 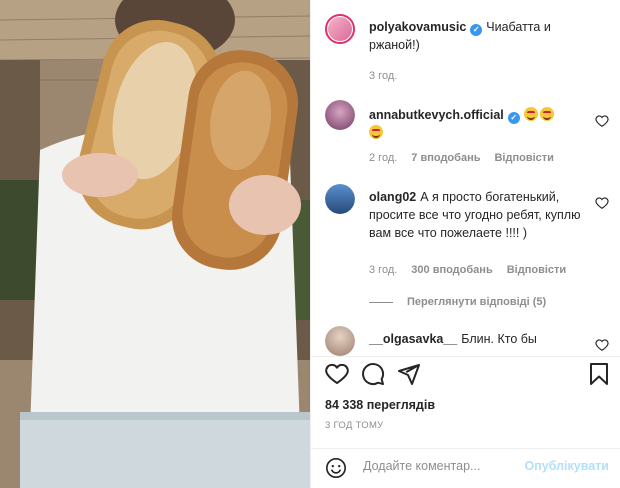 What do you see at coordinates (376, 132) in the screenshot?
I see `grin-emoji` at bounding box center [376, 132].